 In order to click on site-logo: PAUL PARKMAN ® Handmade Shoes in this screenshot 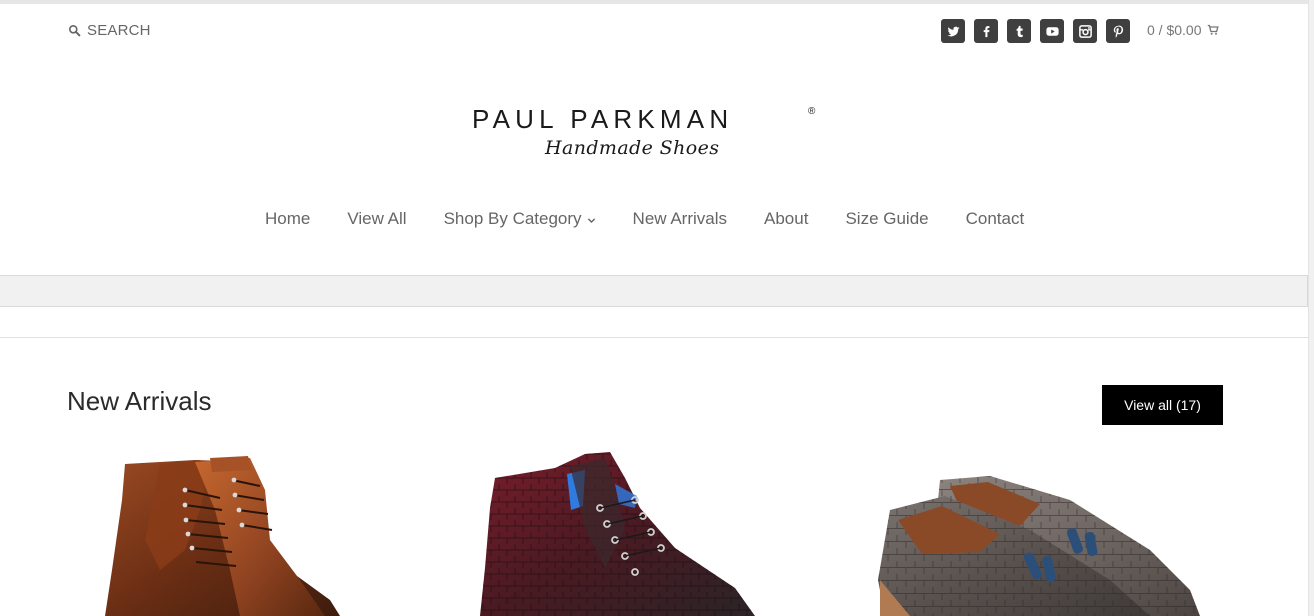, I will do `click(647, 133)`.